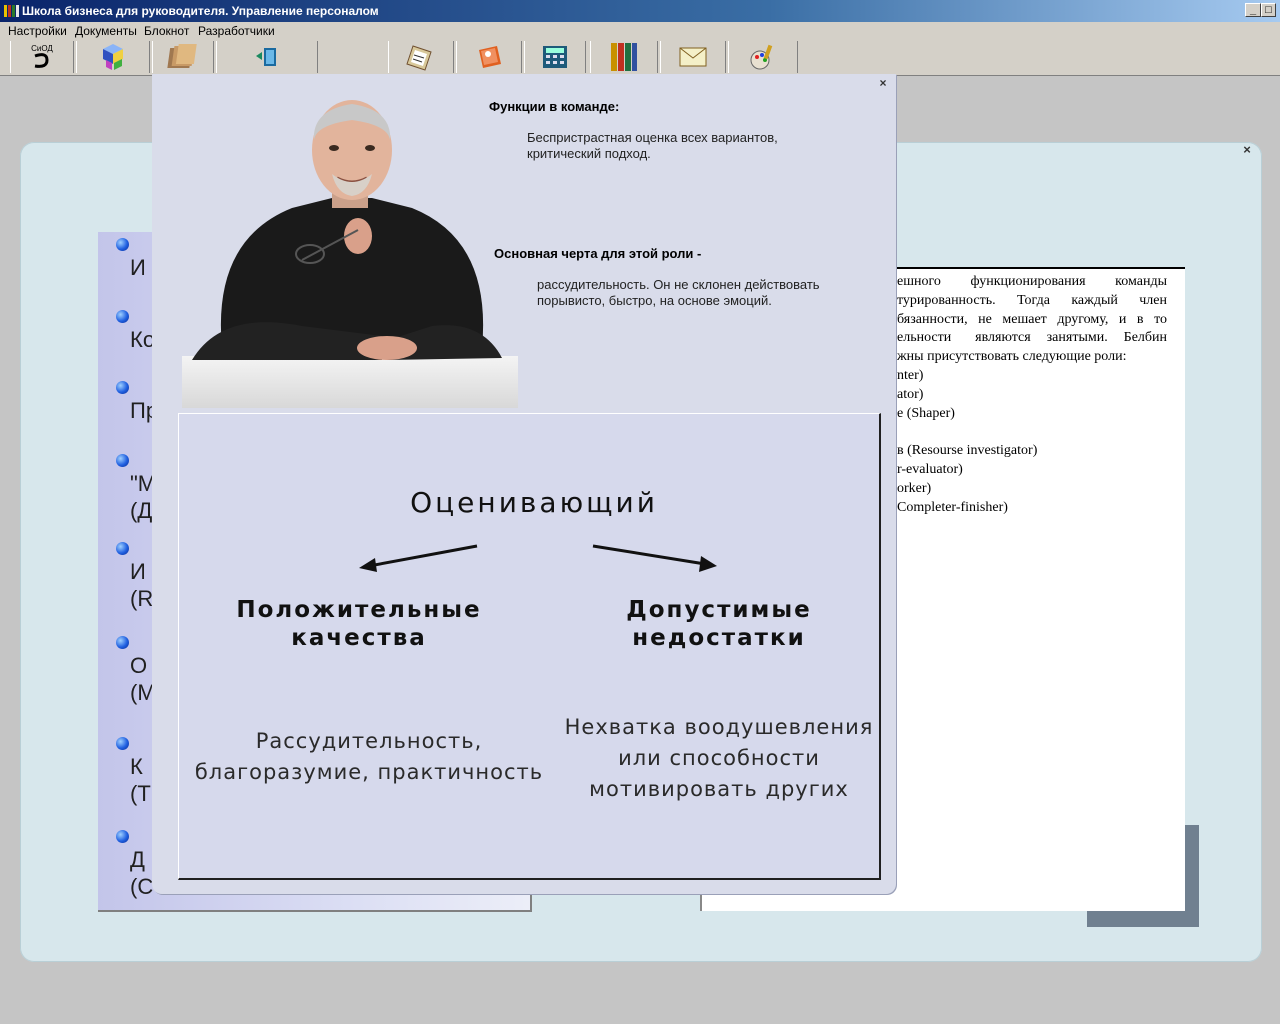 The width and height of the screenshot is (1280, 1024). I want to click on envelope-icon, so click(693, 57).